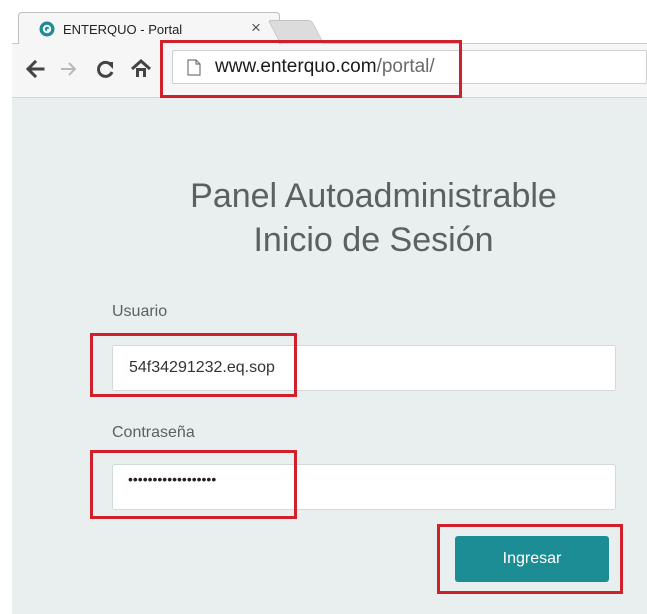 Image resolution: width=647 pixels, height=614 pixels. What do you see at coordinates (194, 67) in the screenshot?
I see `page-icon` at bounding box center [194, 67].